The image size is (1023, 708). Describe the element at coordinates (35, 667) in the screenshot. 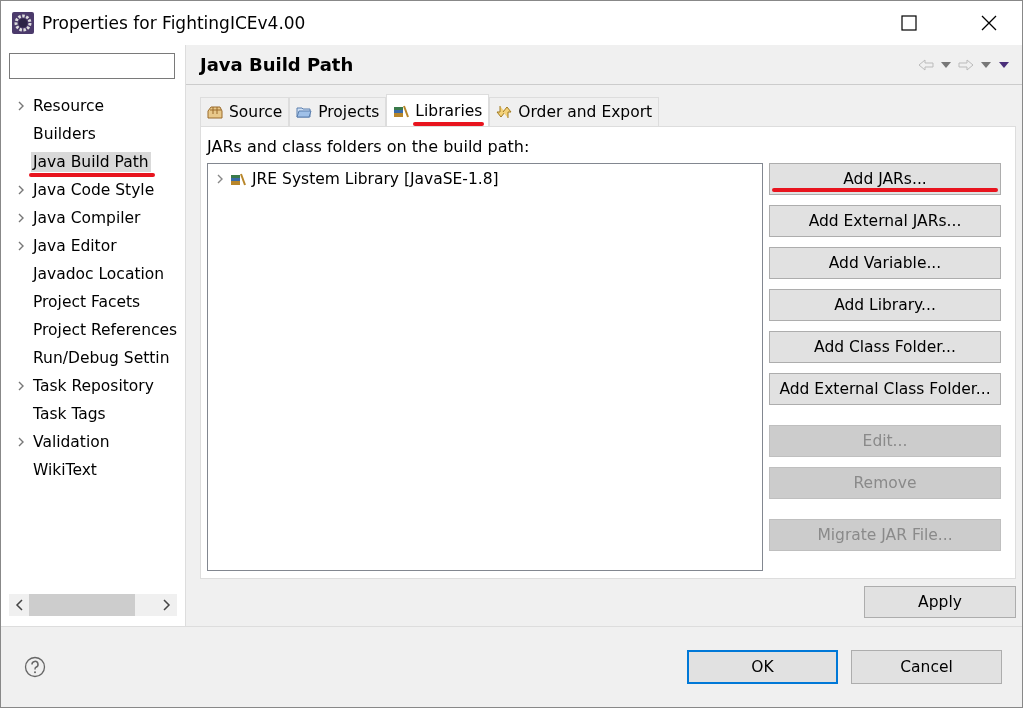

I see `help-icon` at that location.